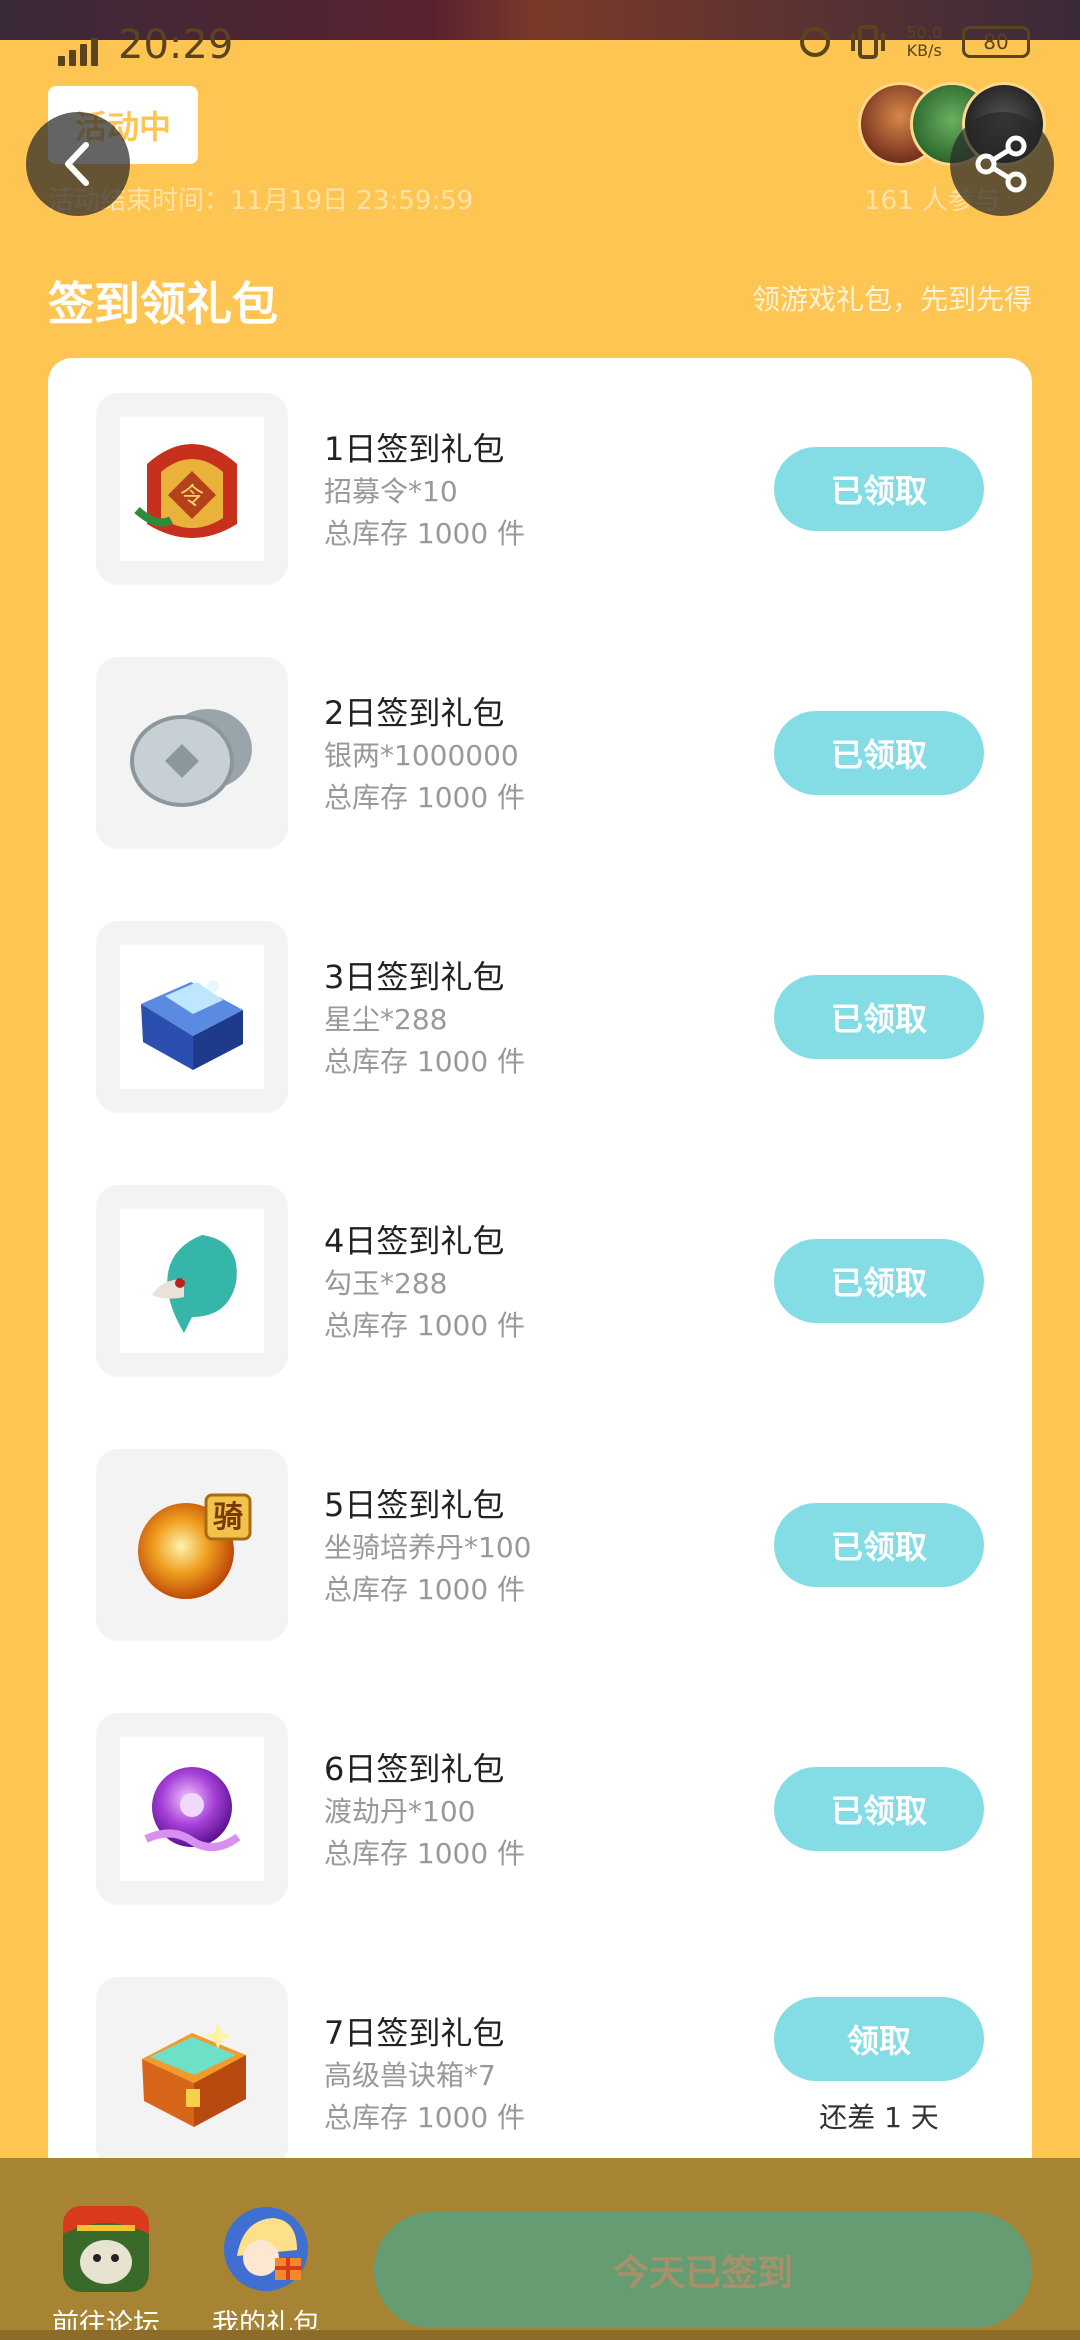  I want to click on section-title: 签到领礼包, so click(163, 304).